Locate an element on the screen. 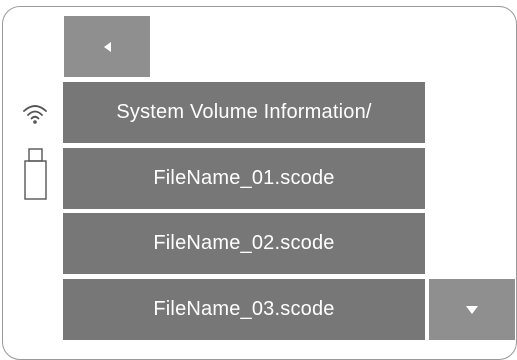 The width and height of the screenshot is (517, 360). scroll-down-button is located at coordinates (472, 309).